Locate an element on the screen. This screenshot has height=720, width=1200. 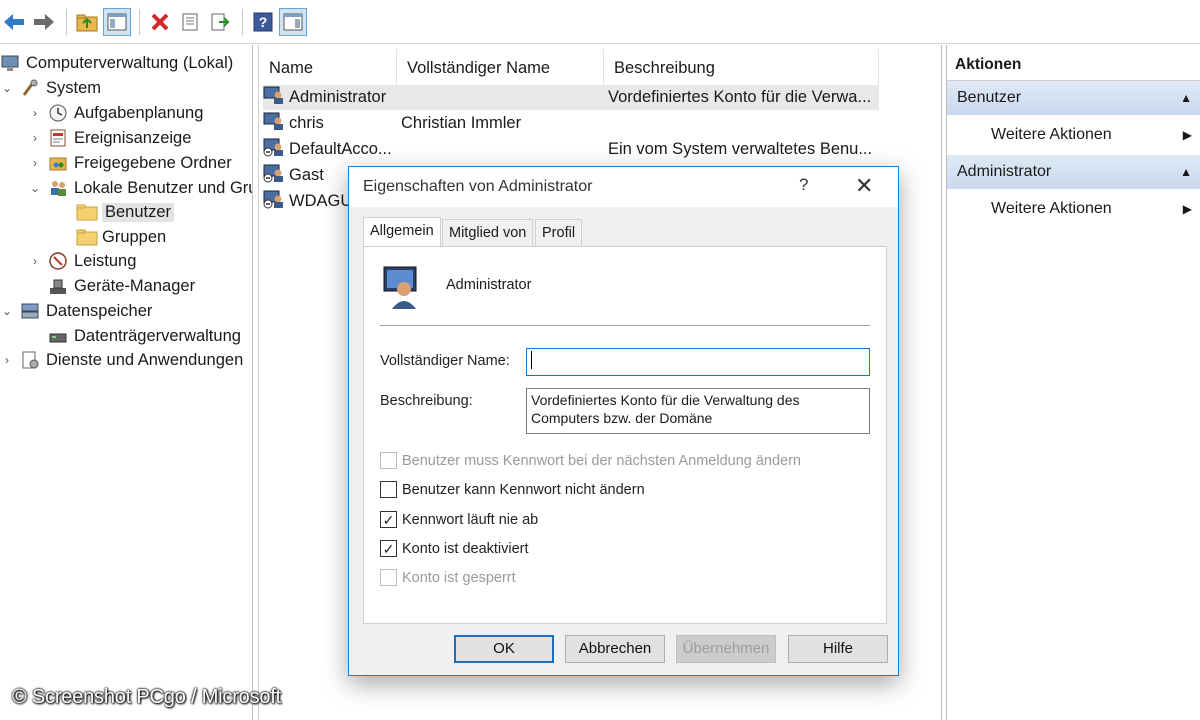
performance-icon is located at coordinates (58, 261).